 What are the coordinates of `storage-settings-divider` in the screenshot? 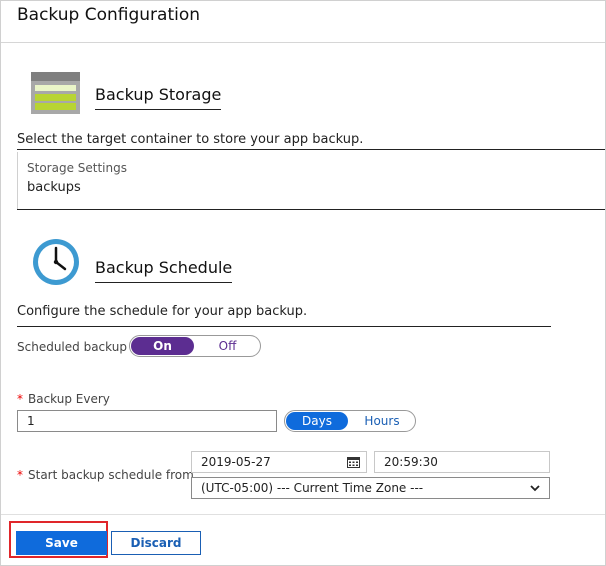 It's located at (311, 209).